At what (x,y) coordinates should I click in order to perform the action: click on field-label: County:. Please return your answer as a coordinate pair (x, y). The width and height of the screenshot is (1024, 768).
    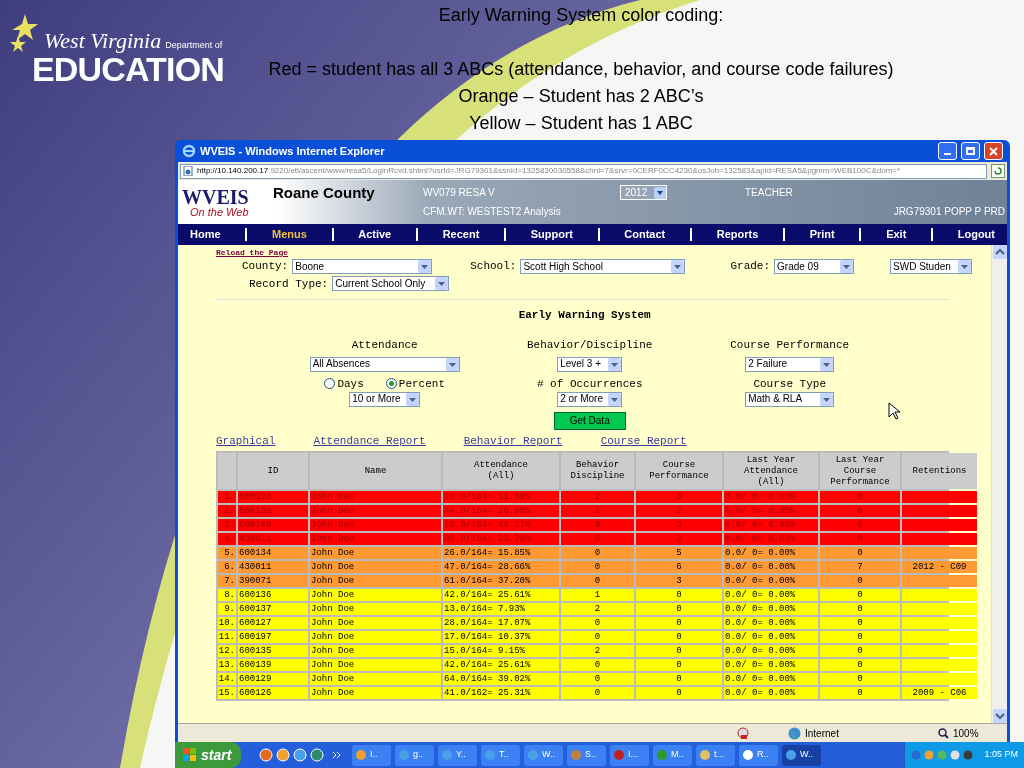
    Looking at the image, I should click on (265, 266).